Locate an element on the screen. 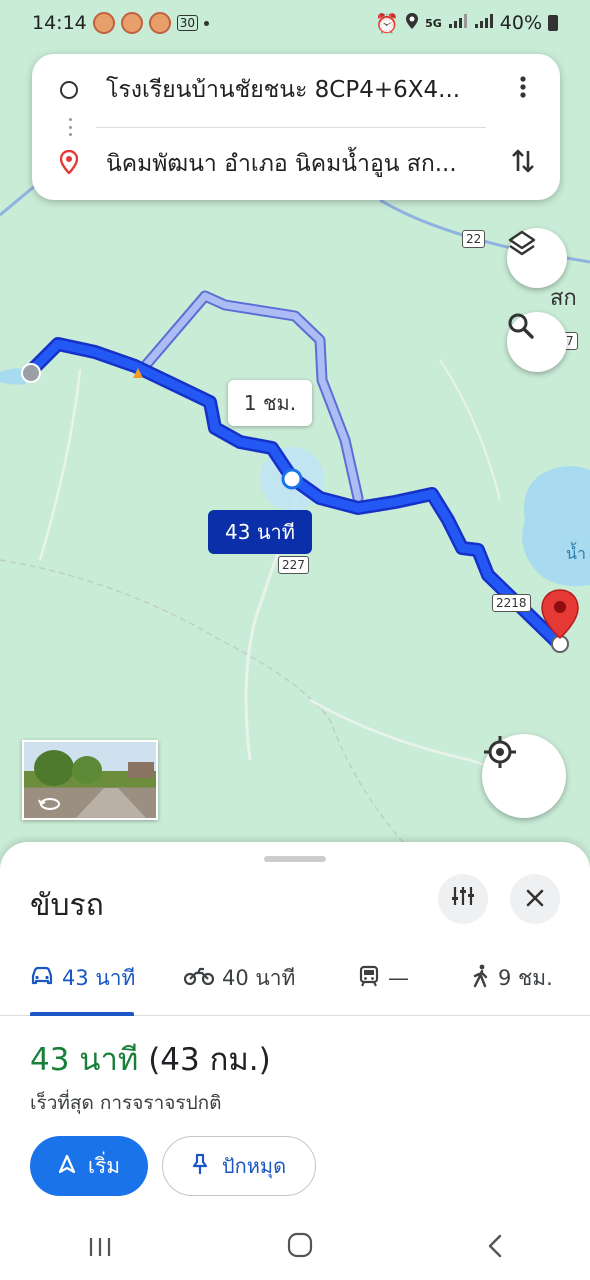 This screenshot has width=590, height=1280. tune-icon is located at coordinates (463, 899).